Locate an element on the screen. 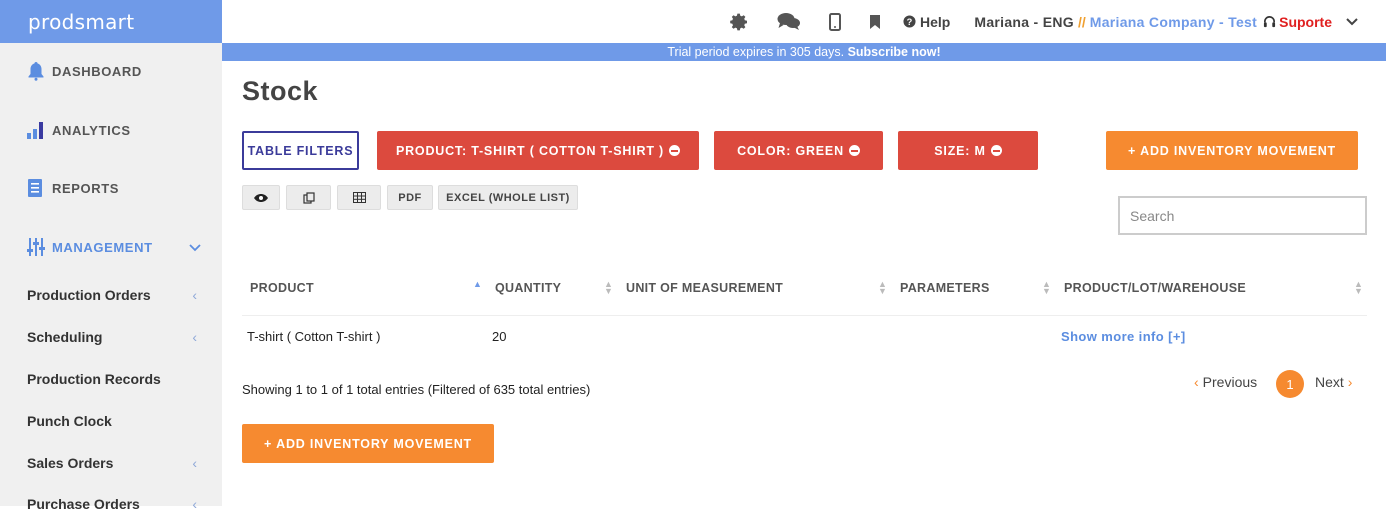  copy-icon is located at coordinates (308, 197).